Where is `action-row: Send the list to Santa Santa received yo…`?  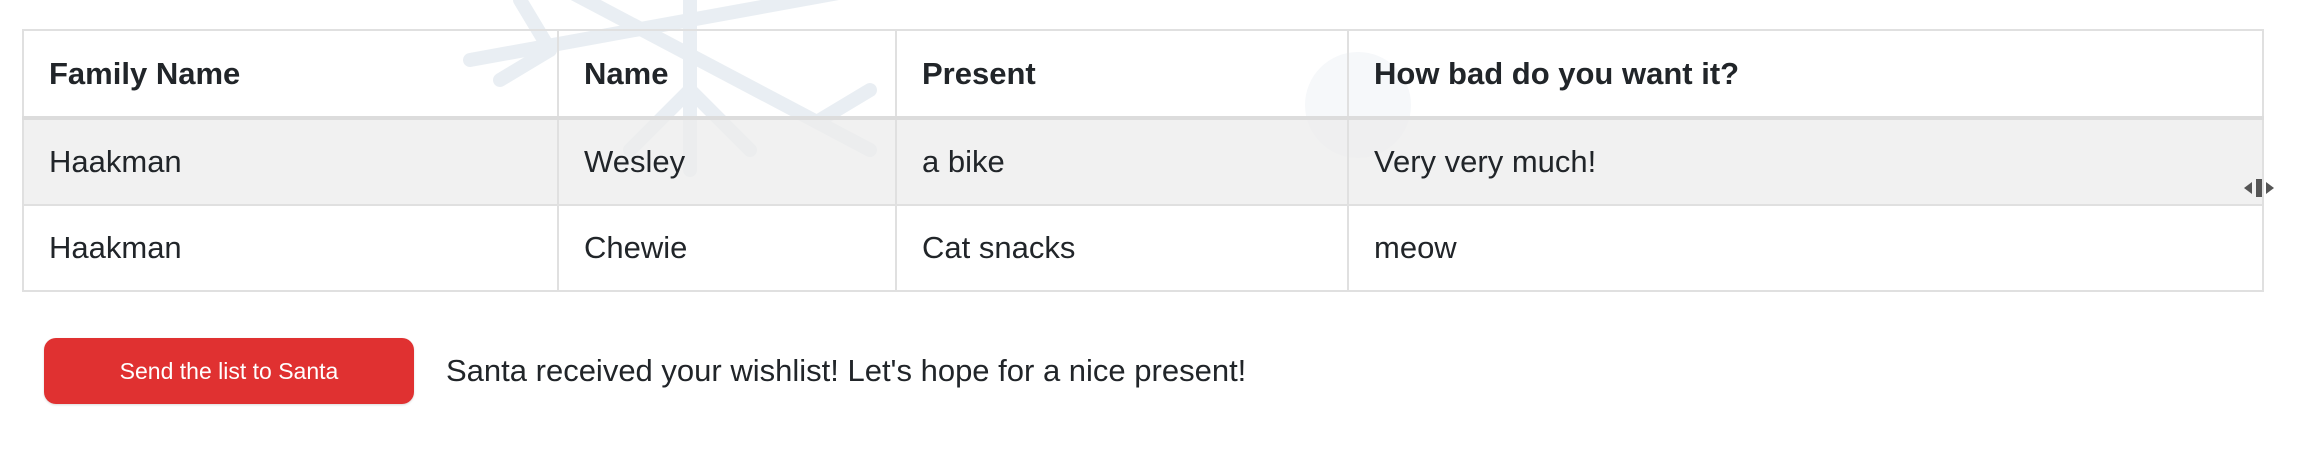 action-row: Send the list to Santa Santa received yo… is located at coordinates (645, 371).